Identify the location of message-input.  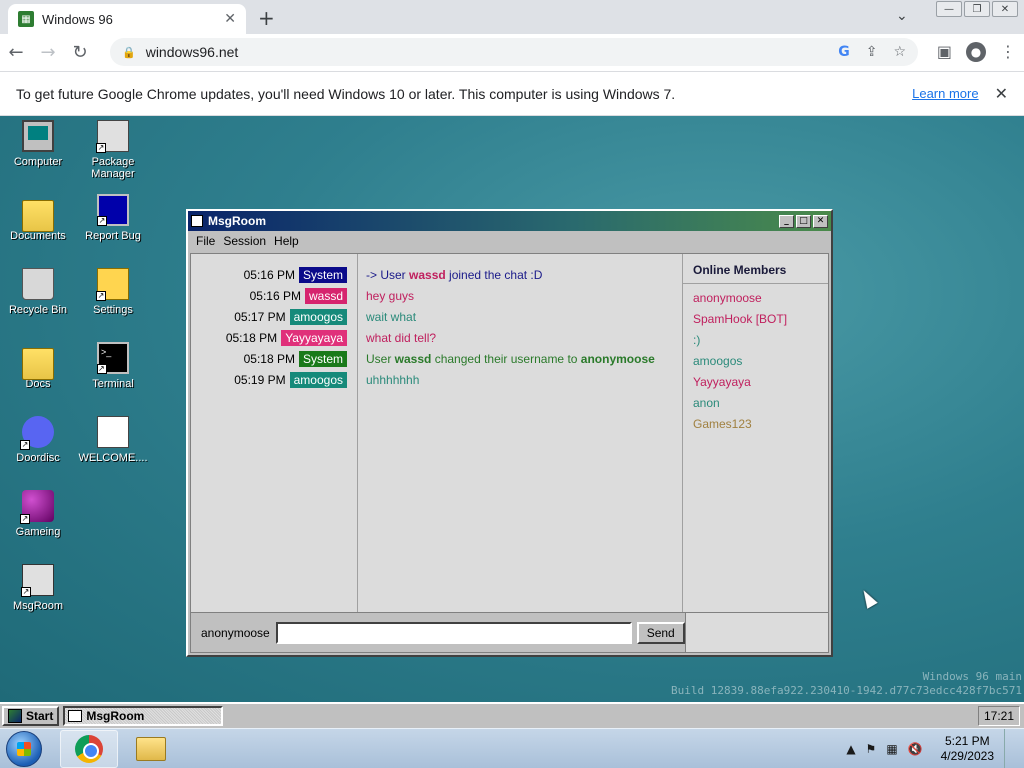
(453, 632).